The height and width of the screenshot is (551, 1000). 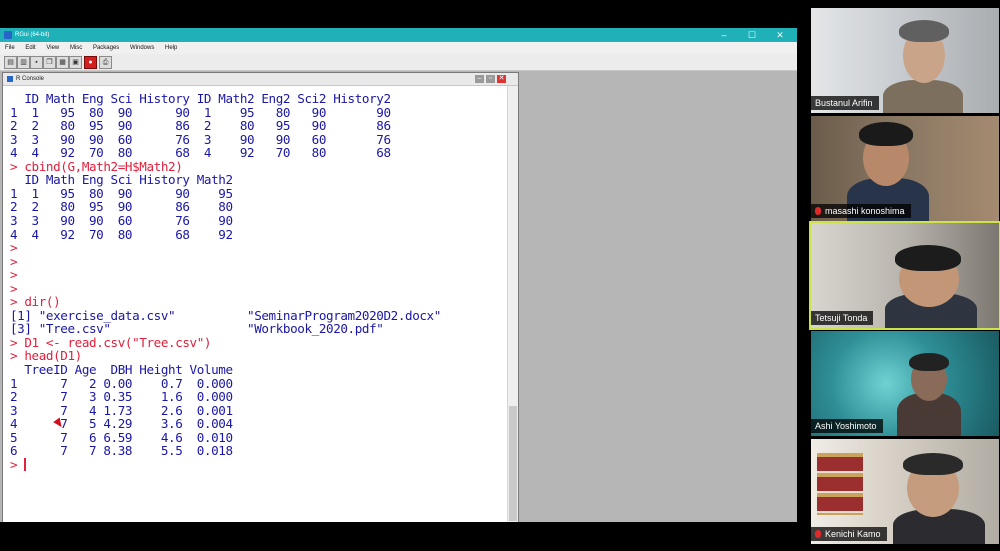 What do you see at coordinates (171, 48) in the screenshot?
I see `menu-help: Help` at bounding box center [171, 48].